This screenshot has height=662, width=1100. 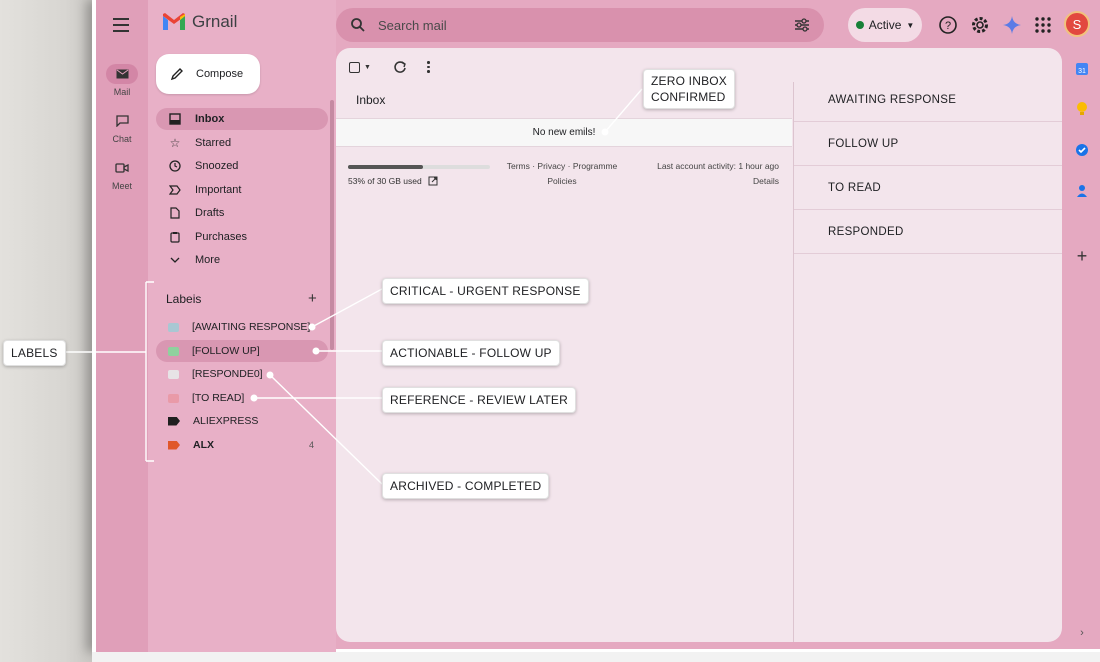 I want to click on menu-icon, so click(x=121, y=25).